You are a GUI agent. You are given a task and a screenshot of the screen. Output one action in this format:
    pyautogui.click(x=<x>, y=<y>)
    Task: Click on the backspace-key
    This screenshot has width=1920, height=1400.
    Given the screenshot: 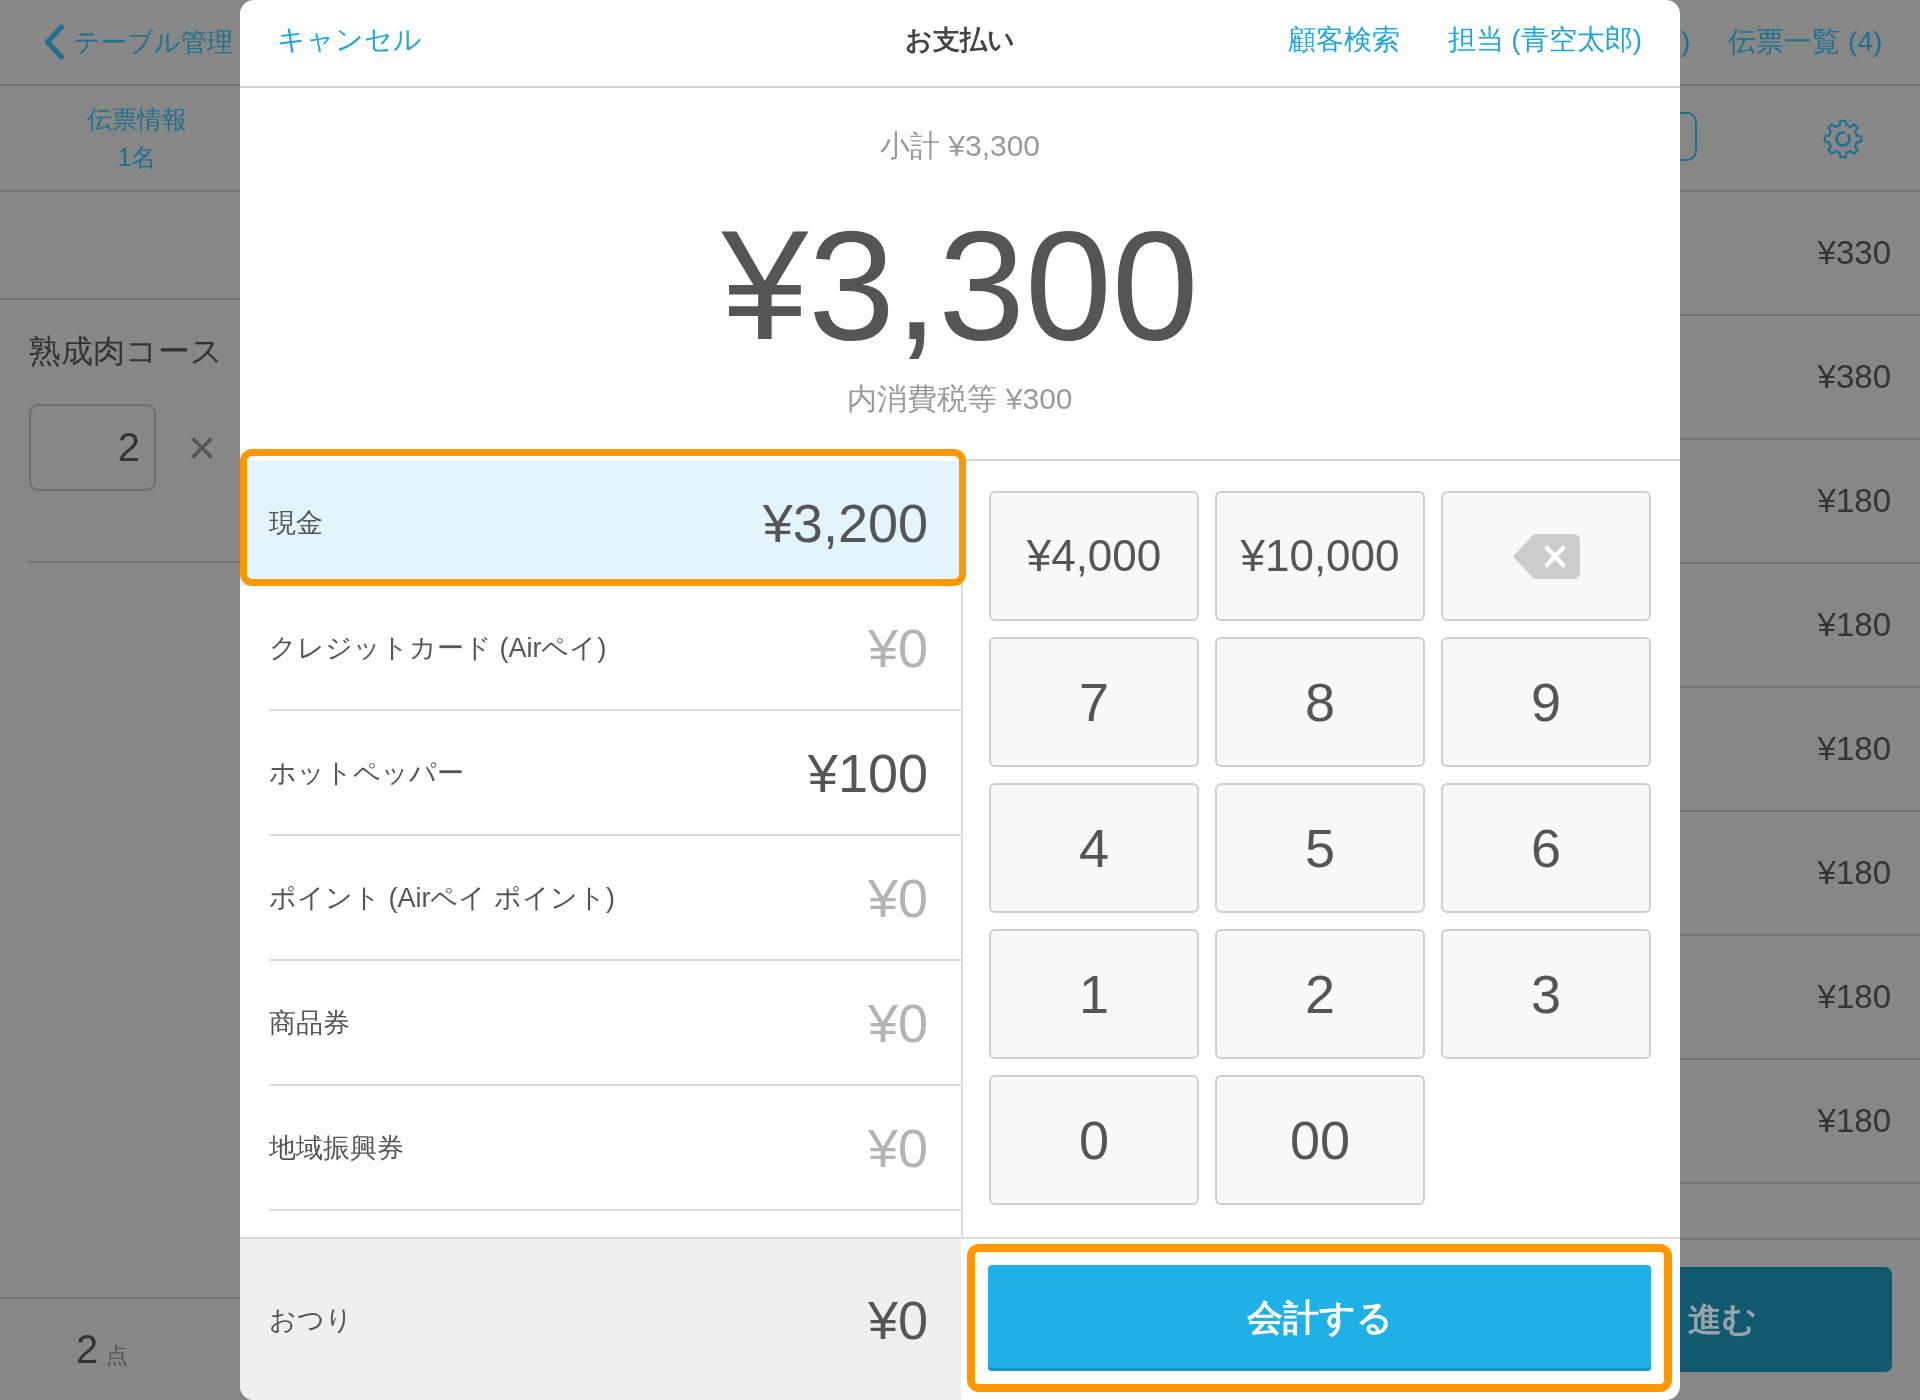 What is the action you would take?
    pyautogui.click(x=1546, y=556)
    